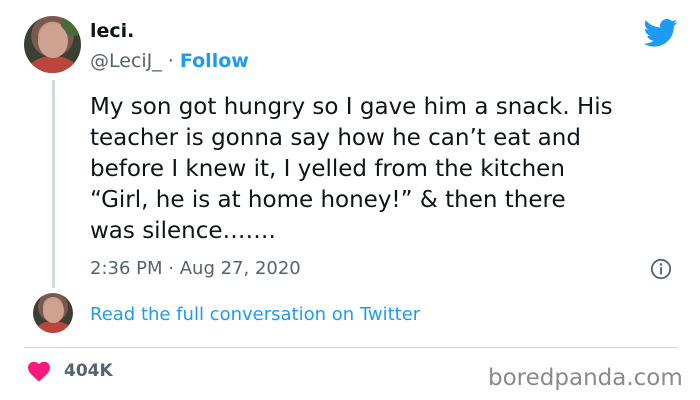  I want to click on tweet-date: Aug 27, 2020, so click(240, 268).